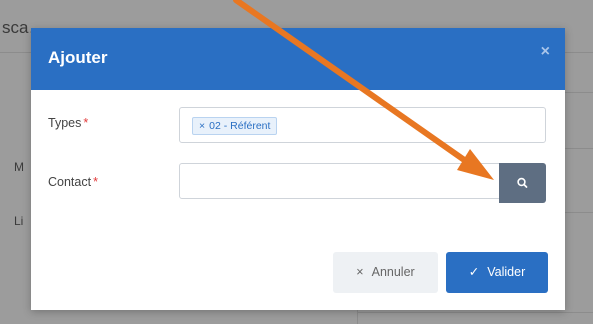 This screenshot has height=324, width=593. Describe the element at coordinates (506, 272) in the screenshot. I see `validate-label: Valider` at that location.